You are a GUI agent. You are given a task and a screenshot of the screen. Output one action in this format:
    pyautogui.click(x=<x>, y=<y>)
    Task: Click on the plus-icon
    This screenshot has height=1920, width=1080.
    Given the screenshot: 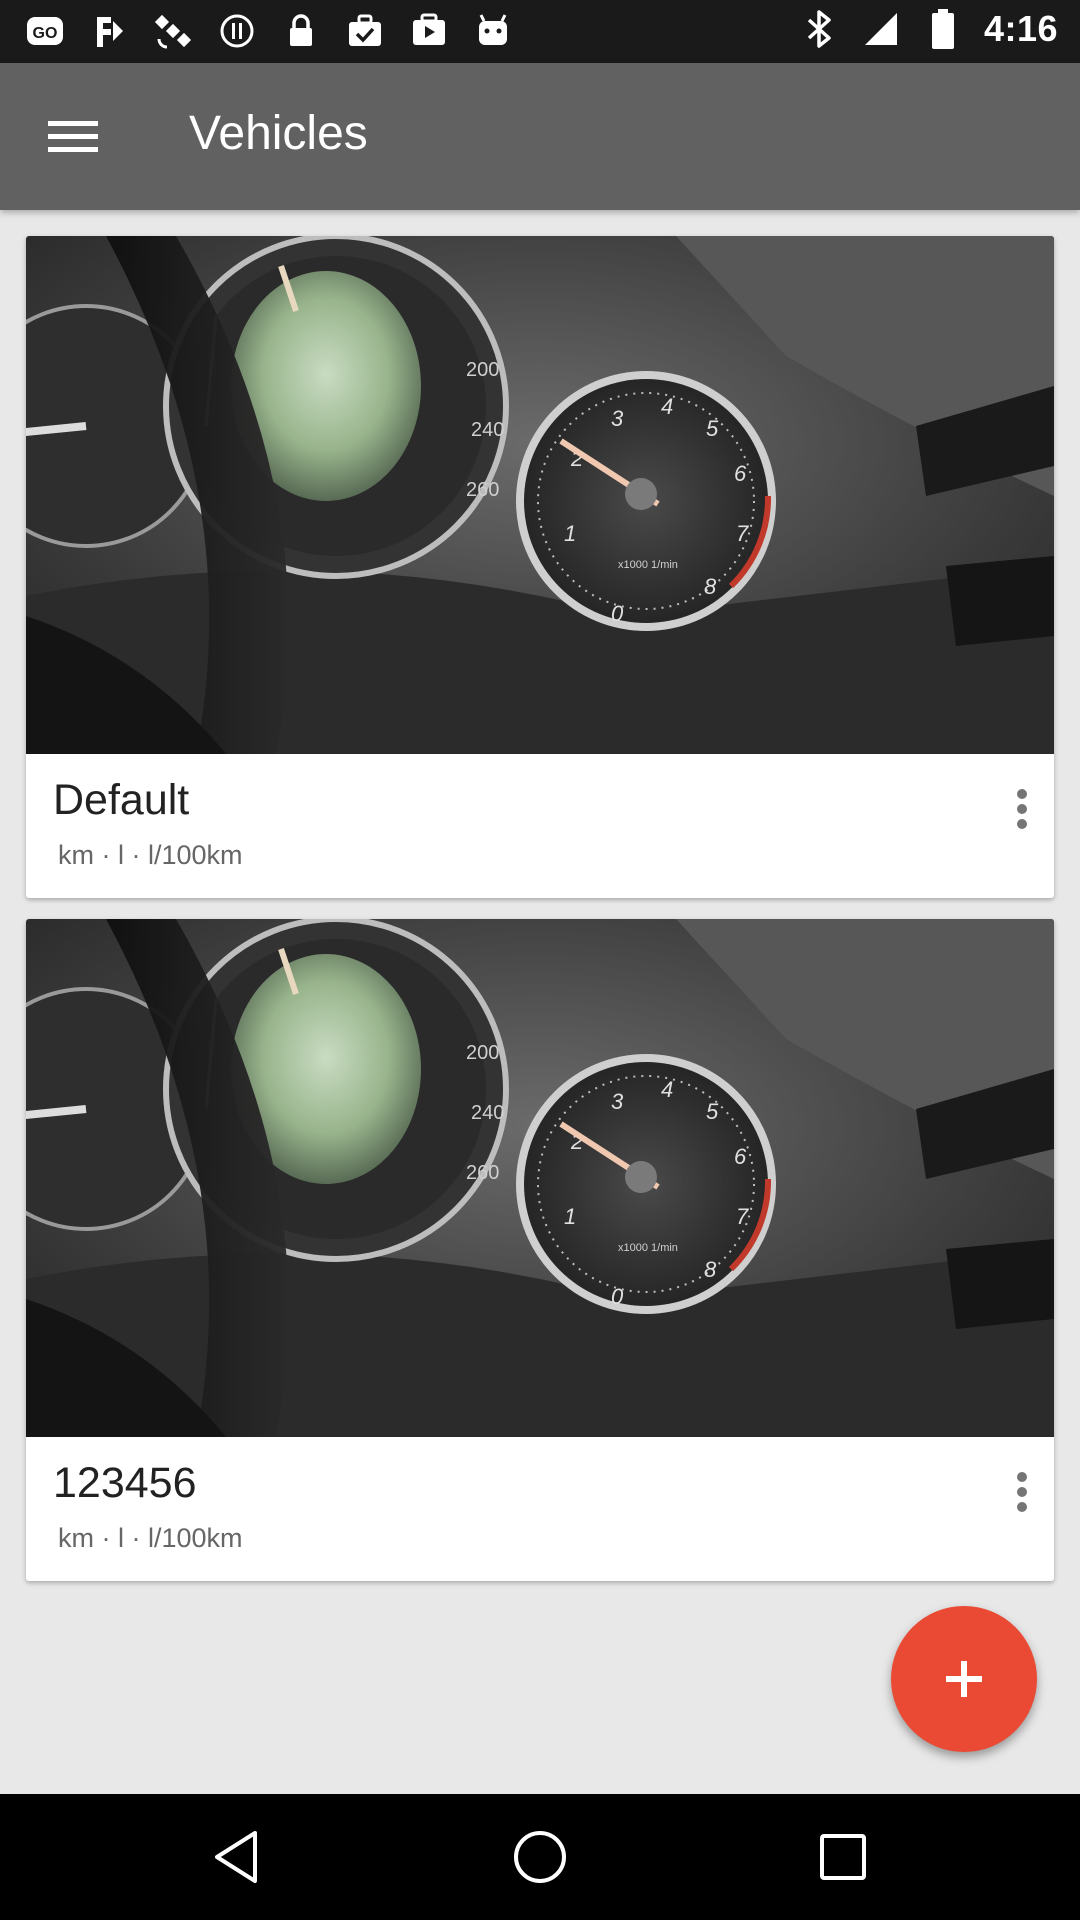 What is the action you would take?
    pyautogui.click(x=964, y=1679)
    